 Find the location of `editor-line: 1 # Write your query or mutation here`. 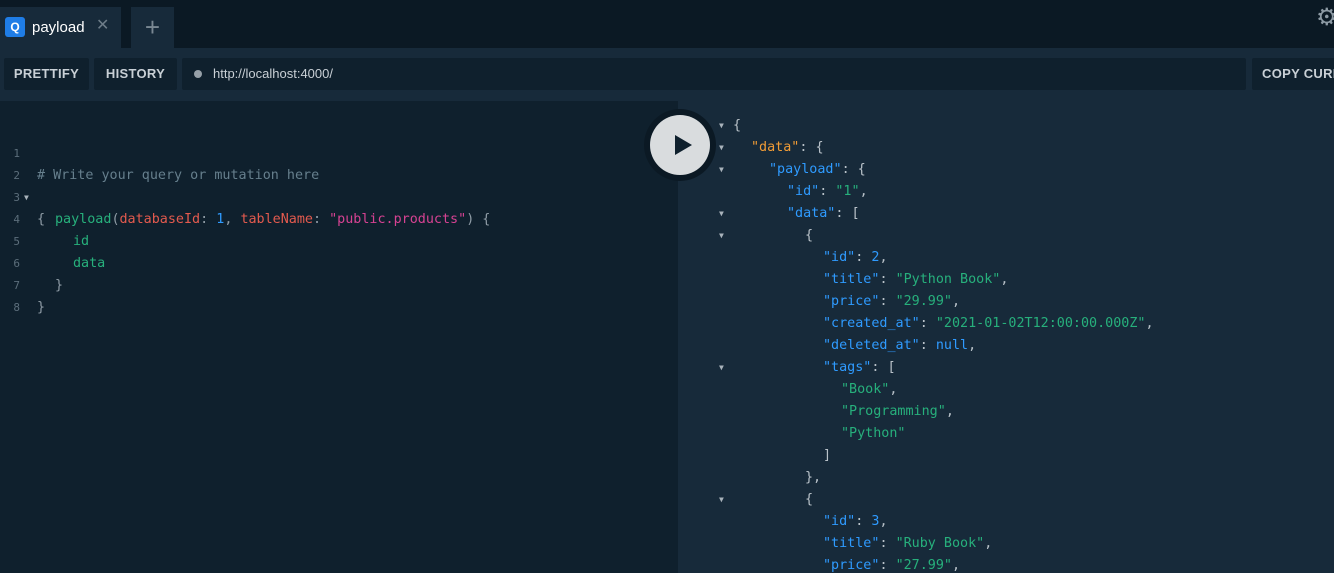

editor-line: 1 # Write your query or mutation here is located at coordinates (339, 152).